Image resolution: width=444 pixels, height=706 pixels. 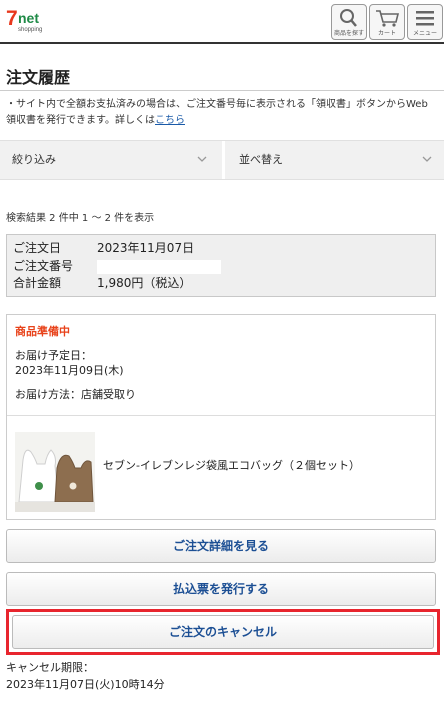 I want to click on narrow-down-label: 絞り込み, so click(x=34, y=159).